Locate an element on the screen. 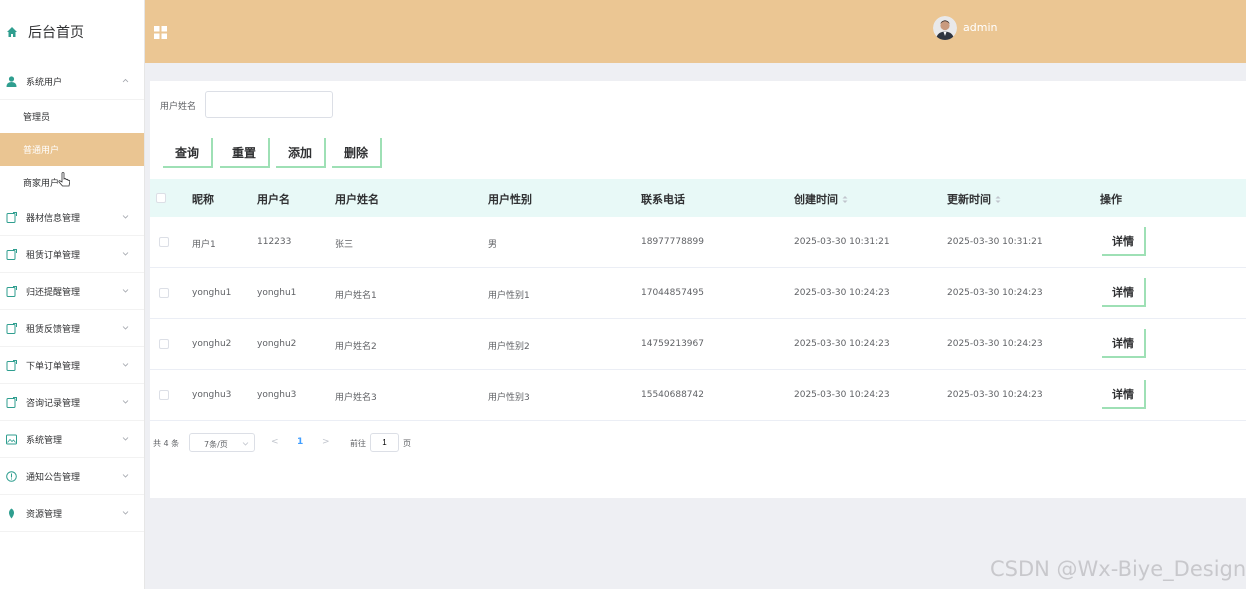 The image size is (1246, 589). menu-resources: 资源管理 is located at coordinates (72, 513).